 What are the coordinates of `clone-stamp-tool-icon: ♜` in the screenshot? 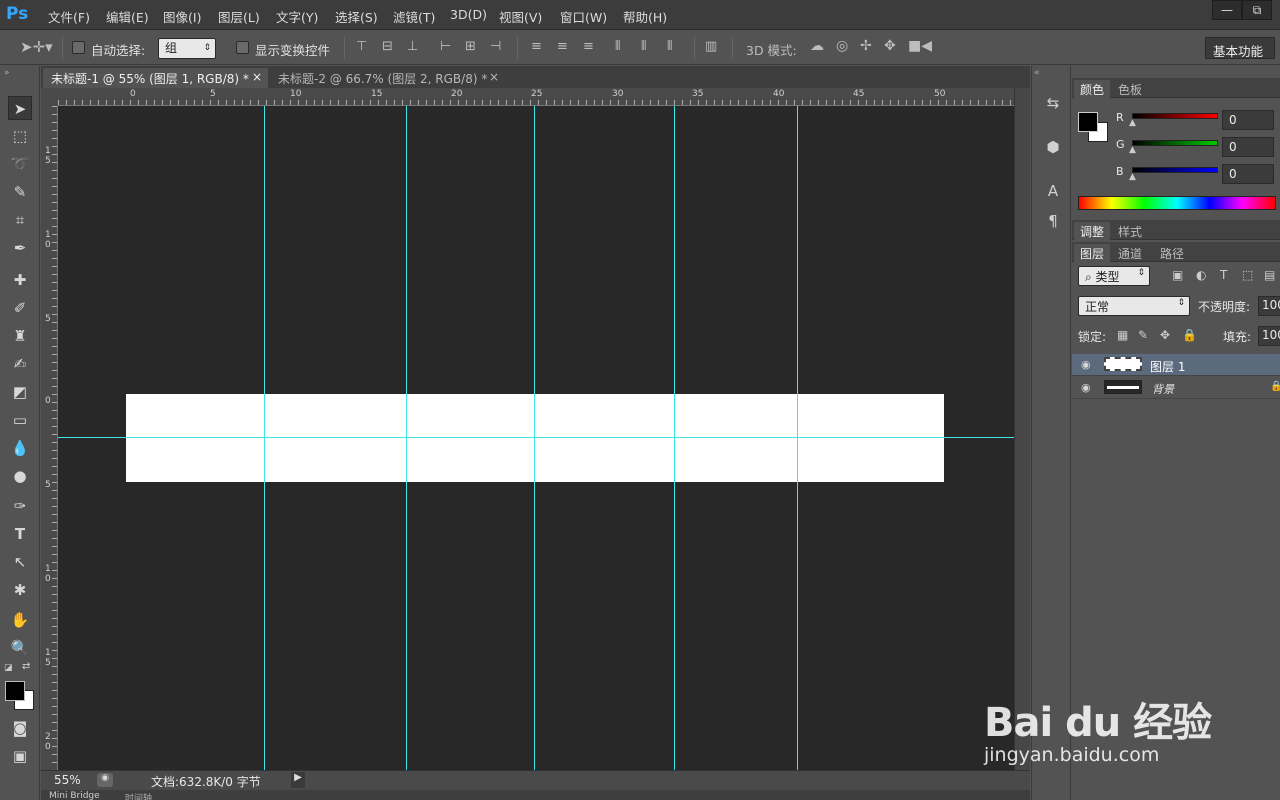 It's located at (20, 336).